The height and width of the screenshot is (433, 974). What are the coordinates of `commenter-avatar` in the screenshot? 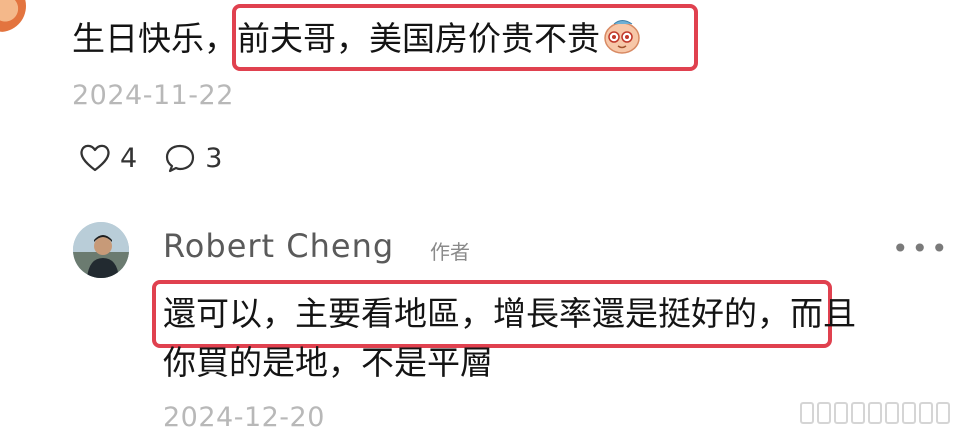 It's located at (13, 16).